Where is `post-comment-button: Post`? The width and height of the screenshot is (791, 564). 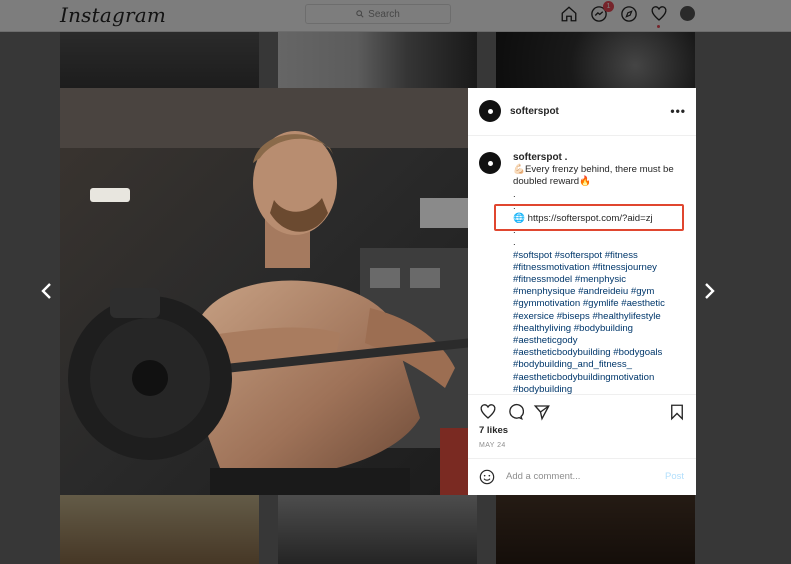 post-comment-button: Post is located at coordinates (674, 476).